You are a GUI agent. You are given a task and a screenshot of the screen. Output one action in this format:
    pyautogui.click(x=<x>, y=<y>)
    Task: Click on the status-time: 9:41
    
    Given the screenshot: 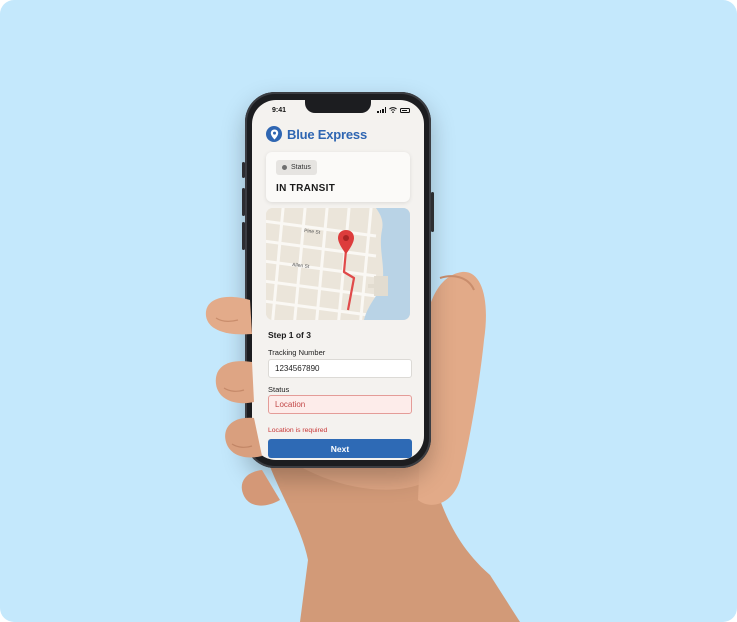 What is the action you would take?
    pyautogui.click(x=279, y=110)
    